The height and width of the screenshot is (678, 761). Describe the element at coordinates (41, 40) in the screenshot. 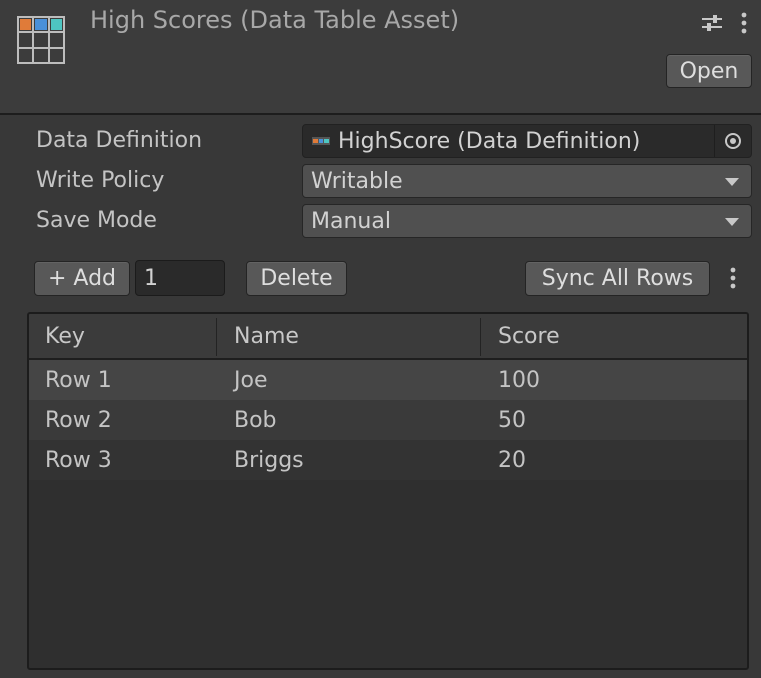

I see `data-table-icon` at that location.